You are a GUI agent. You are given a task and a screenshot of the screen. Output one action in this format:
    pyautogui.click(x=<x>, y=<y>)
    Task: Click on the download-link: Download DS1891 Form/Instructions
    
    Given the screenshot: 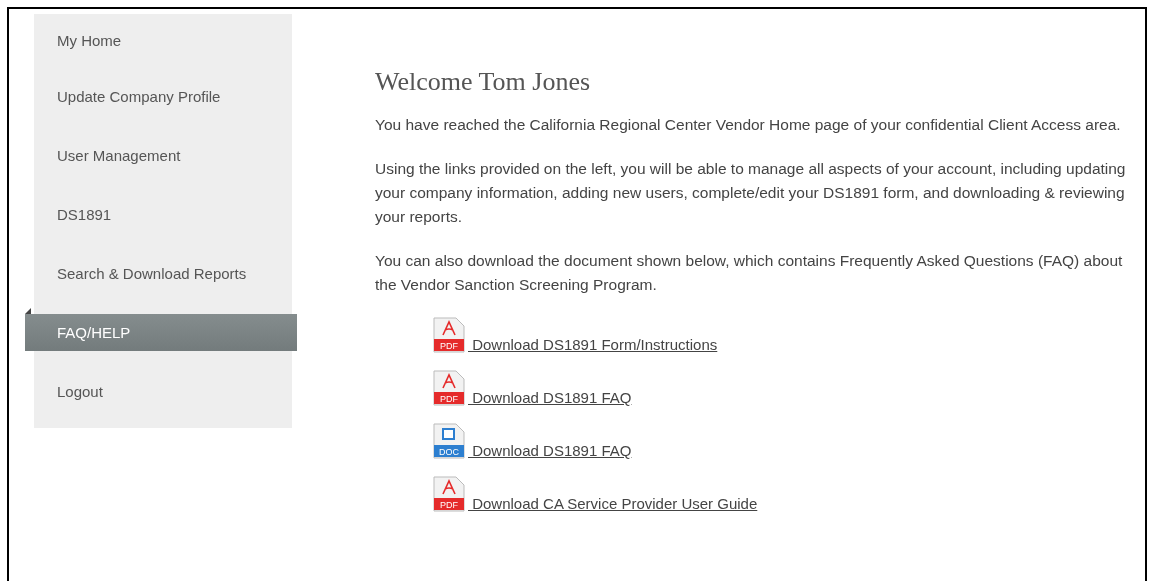 What is the action you would take?
    pyautogui.click(x=593, y=344)
    